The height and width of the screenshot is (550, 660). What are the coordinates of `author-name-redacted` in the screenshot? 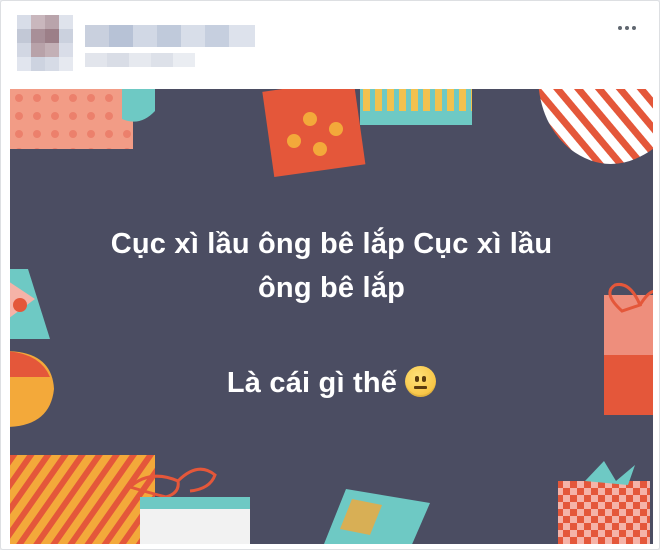 It's located at (170, 36).